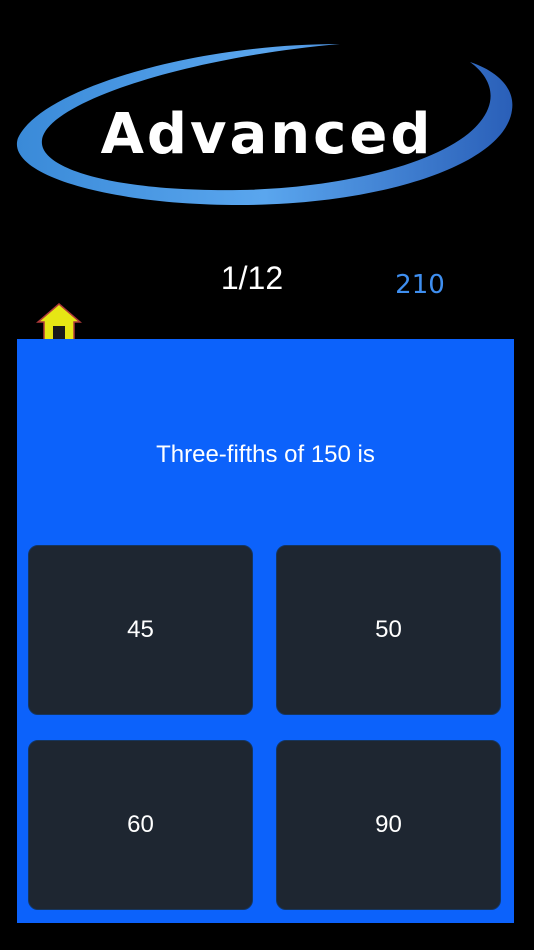 This screenshot has height=950, width=534. Describe the element at coordinates (420, 285) in the screenshot. I see `score-value: 210` at that location.